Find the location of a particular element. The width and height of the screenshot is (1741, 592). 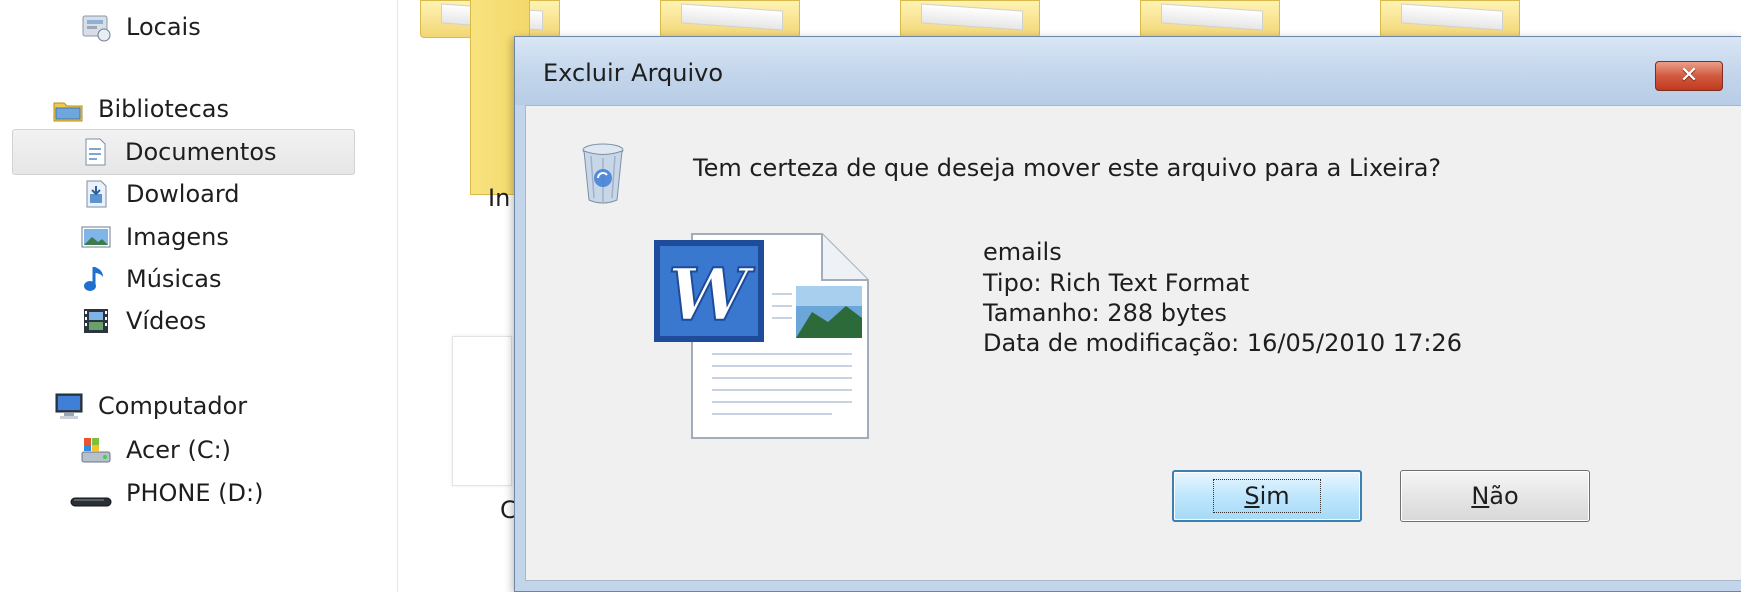

sidebar-item-bibliotecas: Bibliotecas is located at coordinates (140, 109).